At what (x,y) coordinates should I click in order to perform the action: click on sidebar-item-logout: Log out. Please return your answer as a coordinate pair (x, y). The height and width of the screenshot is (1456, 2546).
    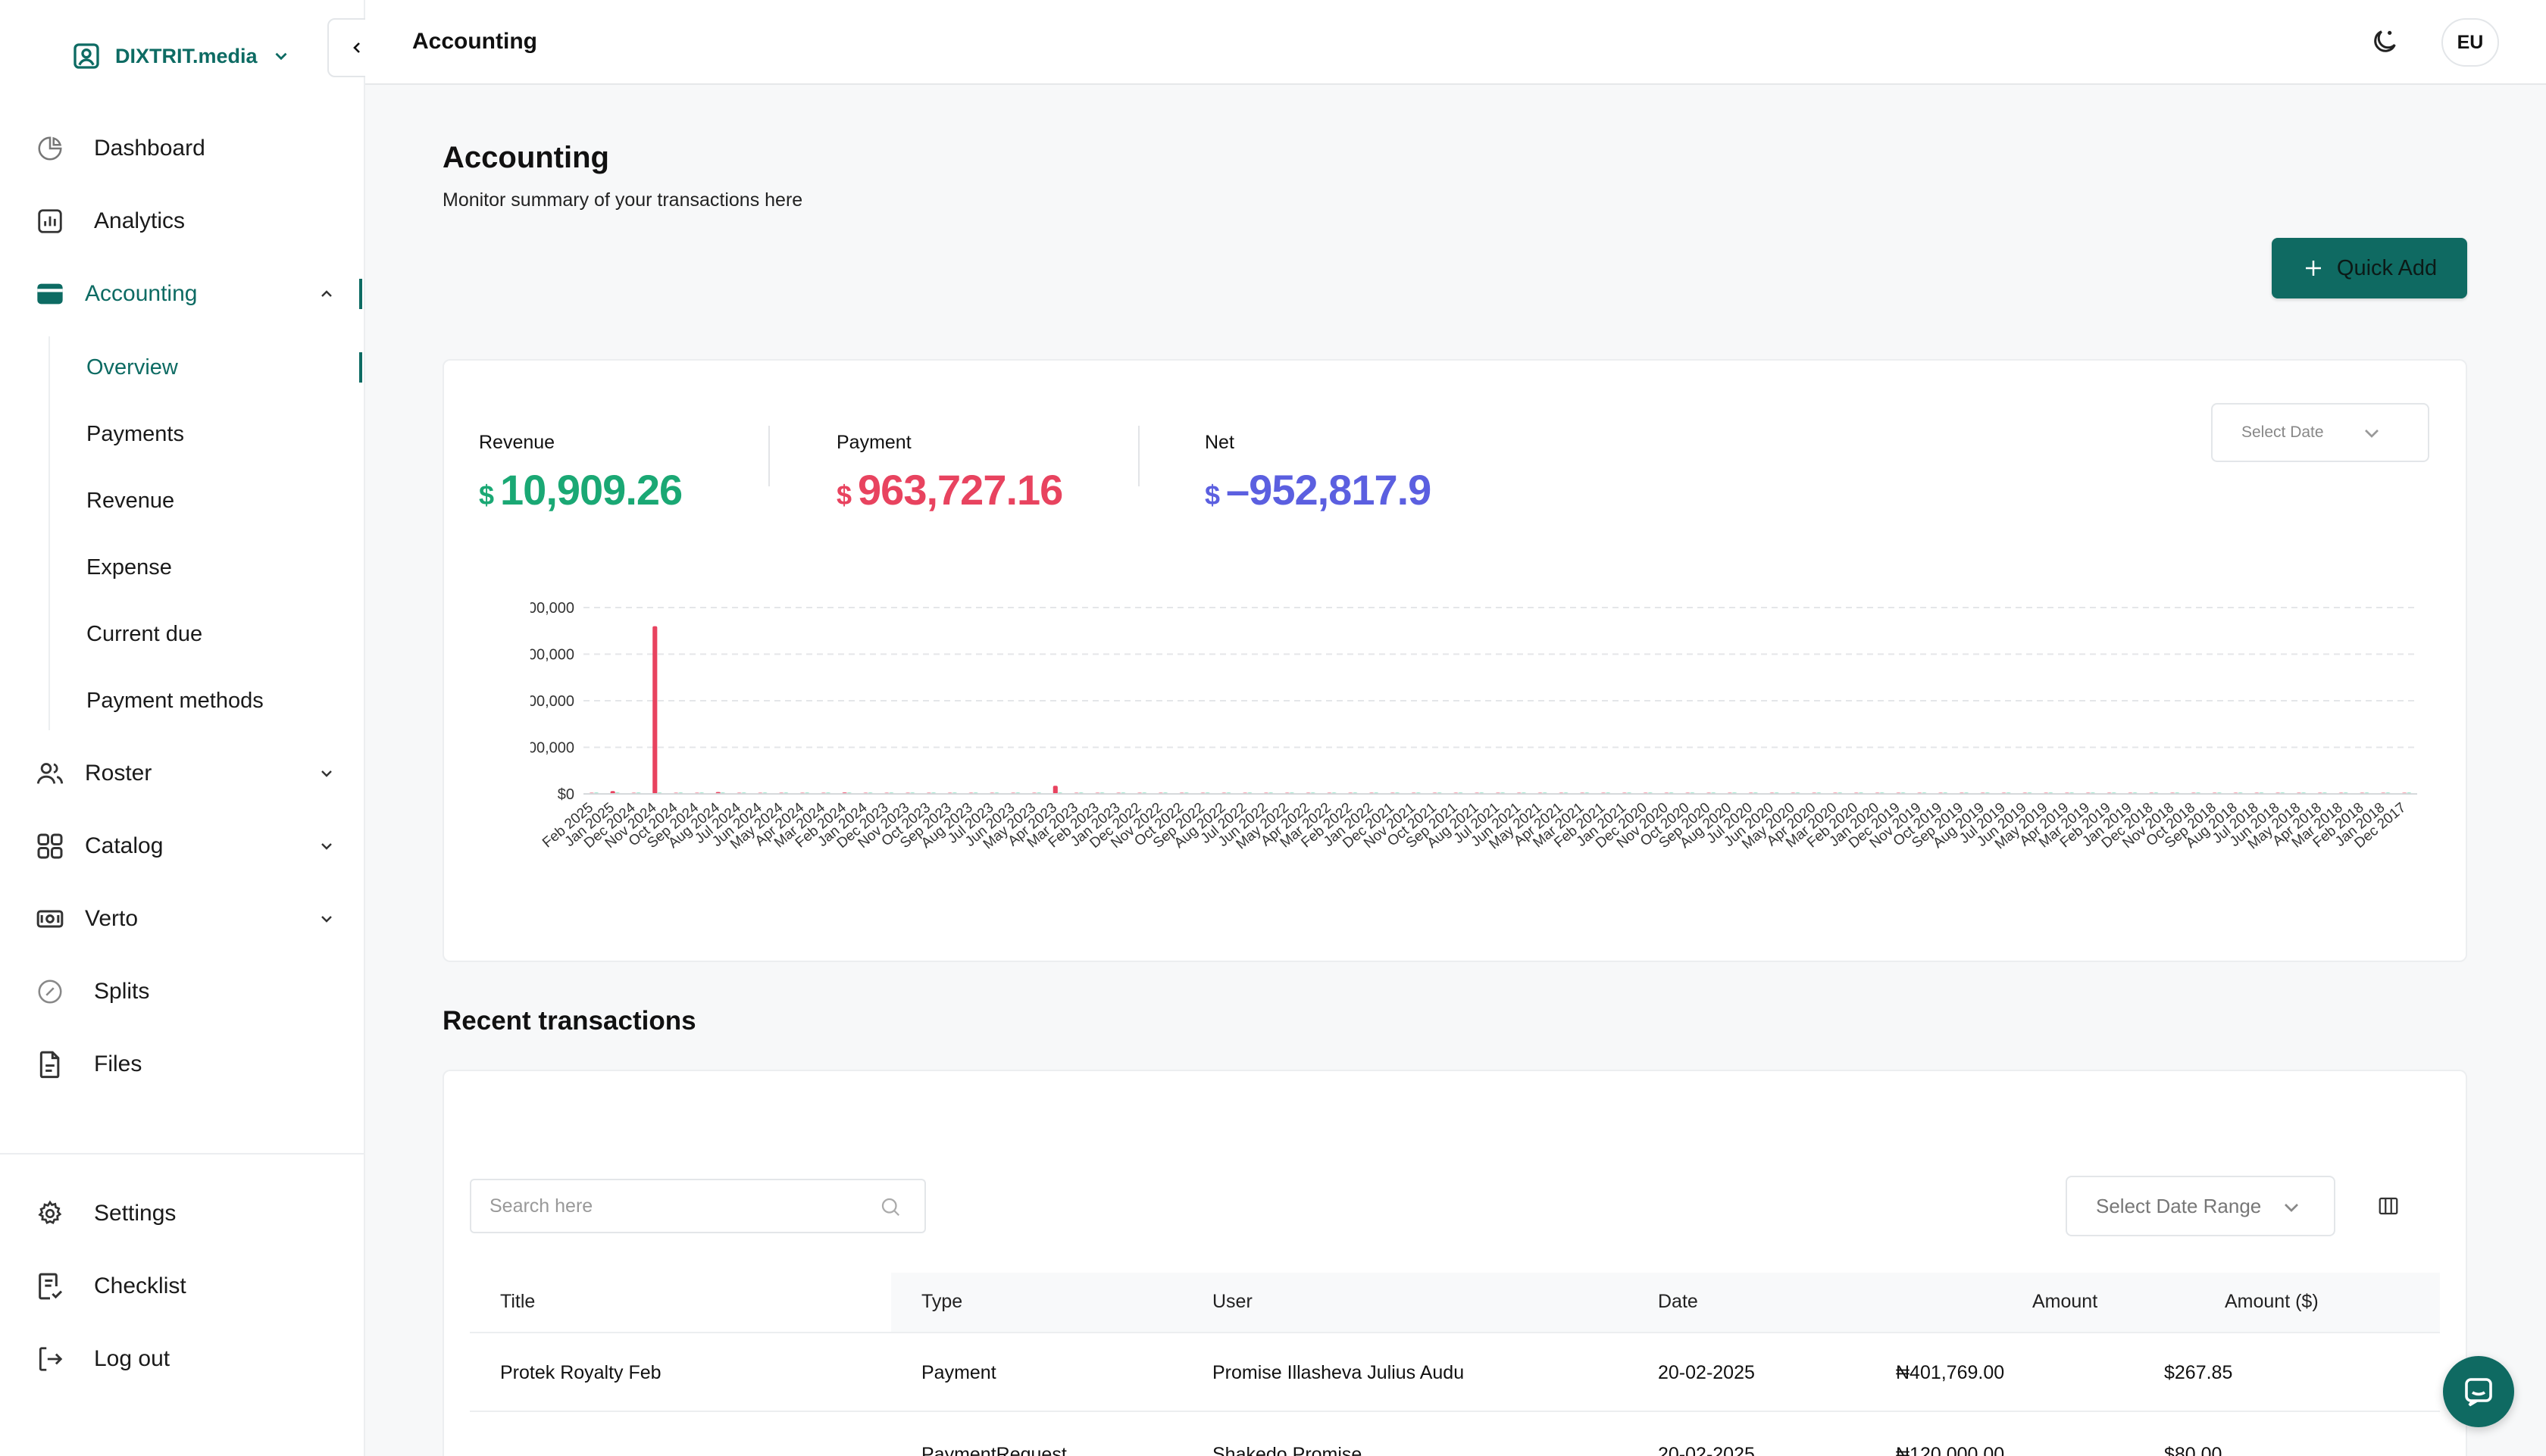
    Looking at the image, I should click on (182, 1359).